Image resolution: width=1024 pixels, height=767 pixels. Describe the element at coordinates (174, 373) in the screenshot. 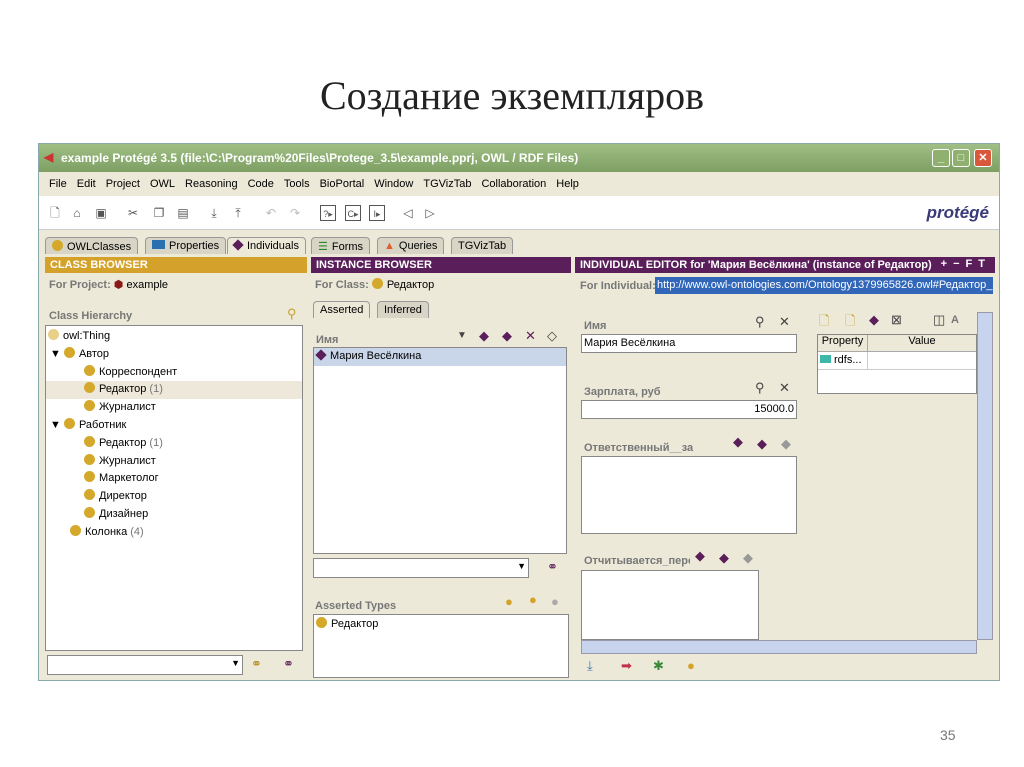

I see `tree-item: Корреспондент` at that location.